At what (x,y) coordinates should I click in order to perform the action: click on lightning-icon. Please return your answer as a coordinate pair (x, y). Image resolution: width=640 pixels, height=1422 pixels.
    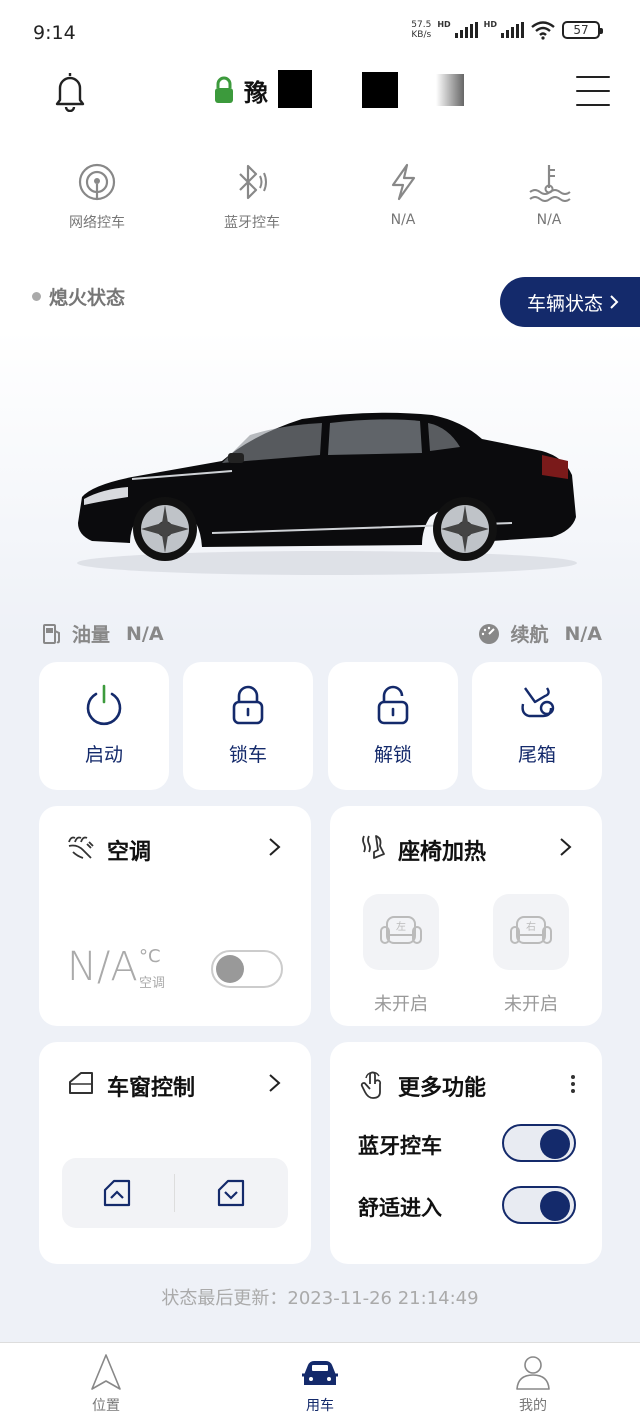
    Looking at the image, I should click on (403, 182).